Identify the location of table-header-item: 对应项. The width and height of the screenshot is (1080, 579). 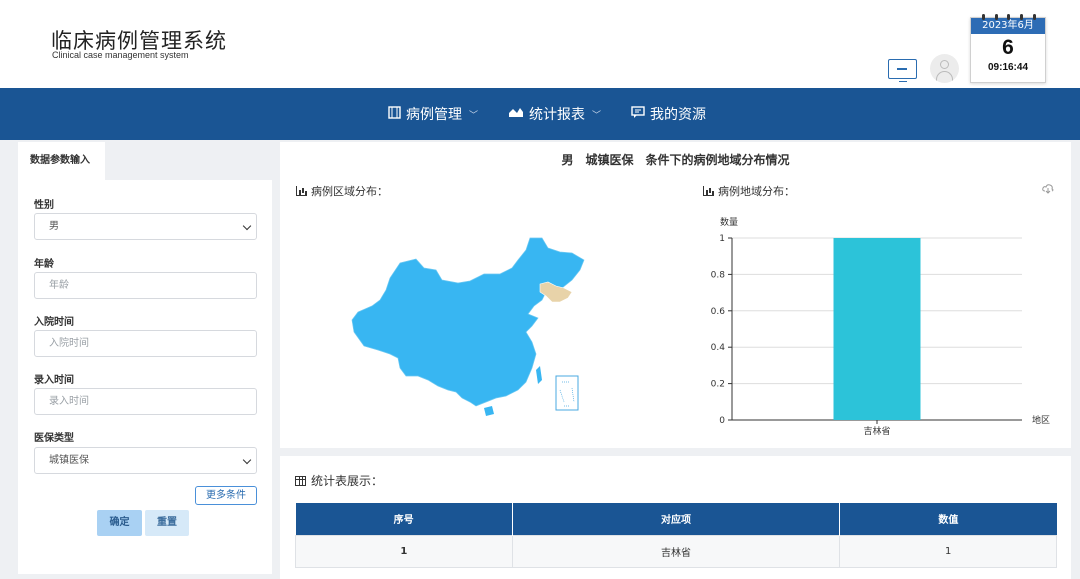
(676, 519).